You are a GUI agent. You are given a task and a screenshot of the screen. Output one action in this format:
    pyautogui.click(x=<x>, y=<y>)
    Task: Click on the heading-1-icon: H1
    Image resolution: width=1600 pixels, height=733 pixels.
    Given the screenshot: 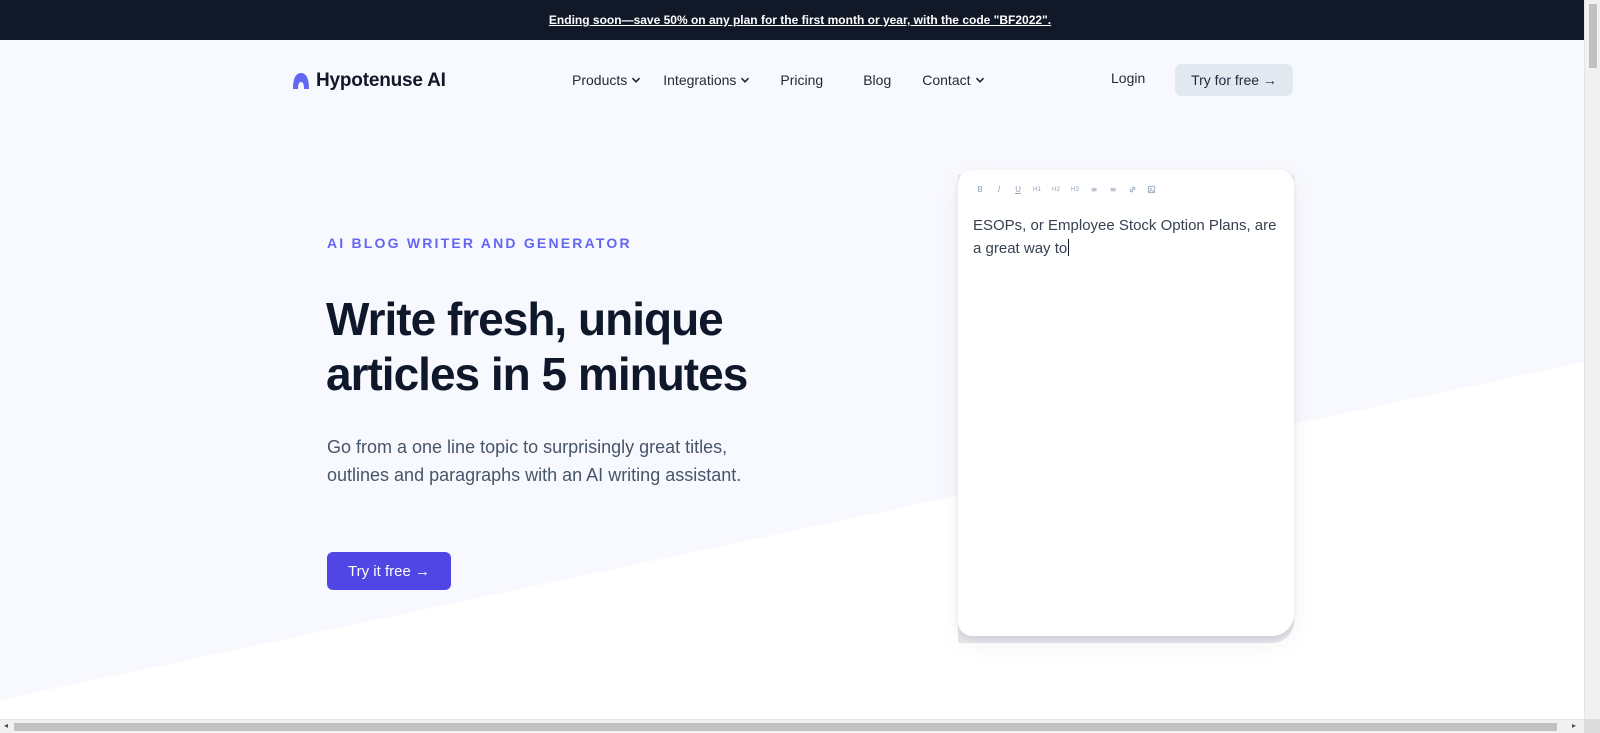 What is the action you would take?
    pyautogui.click(x=1037, y=189)
    